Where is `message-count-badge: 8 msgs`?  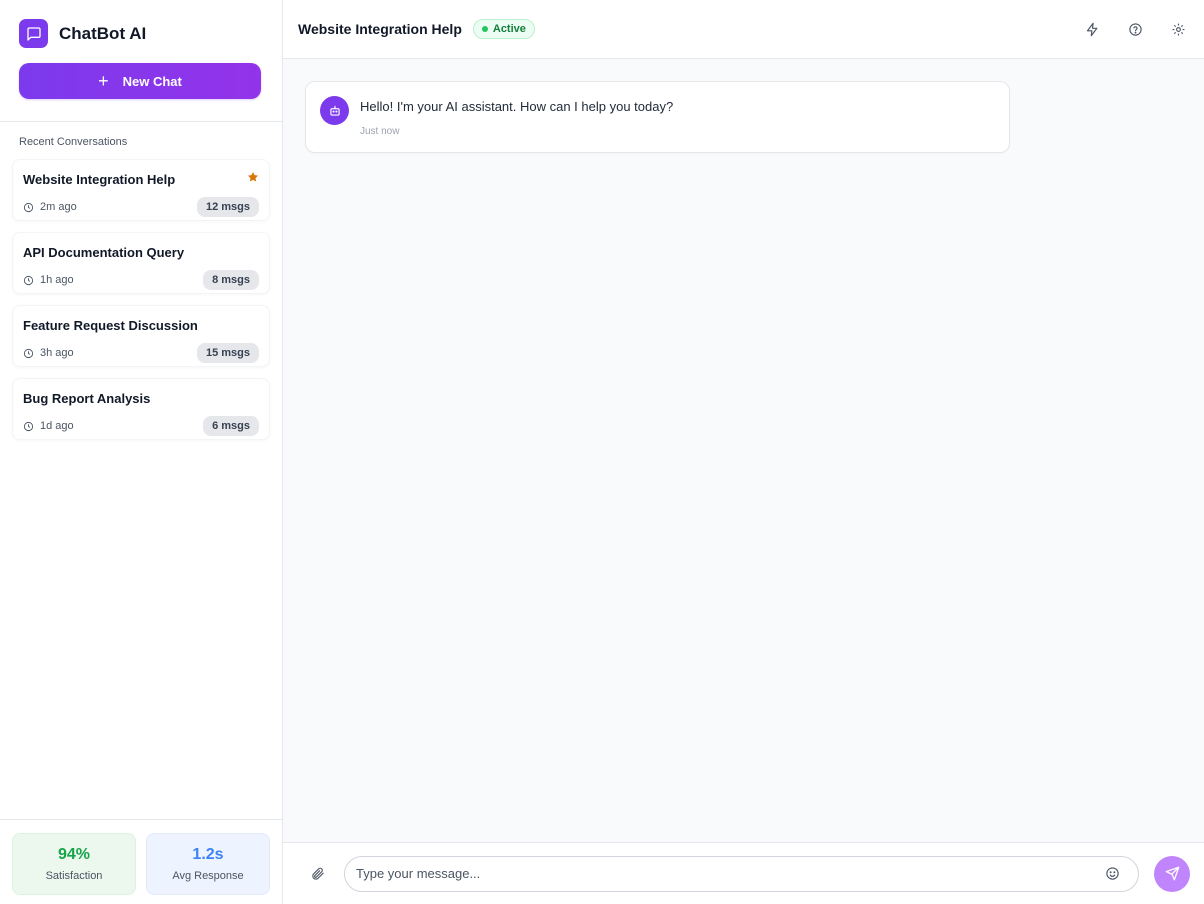
message-count-badge: 8 msgs is located at coordinates (231, 280).